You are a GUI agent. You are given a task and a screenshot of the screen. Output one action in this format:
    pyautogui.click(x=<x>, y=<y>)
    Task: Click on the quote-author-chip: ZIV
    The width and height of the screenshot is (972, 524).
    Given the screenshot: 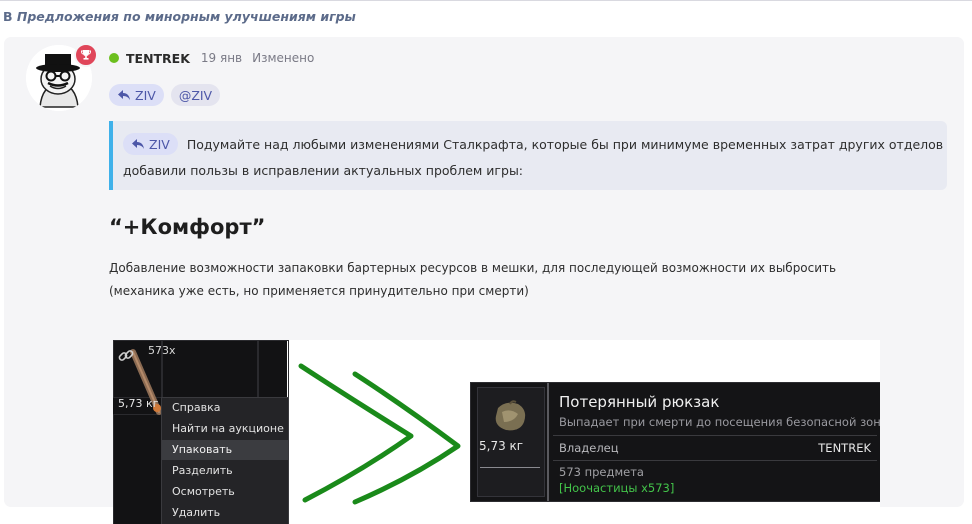 What is the action you would take?
    pyautogui.click(x=150, y=144)
    